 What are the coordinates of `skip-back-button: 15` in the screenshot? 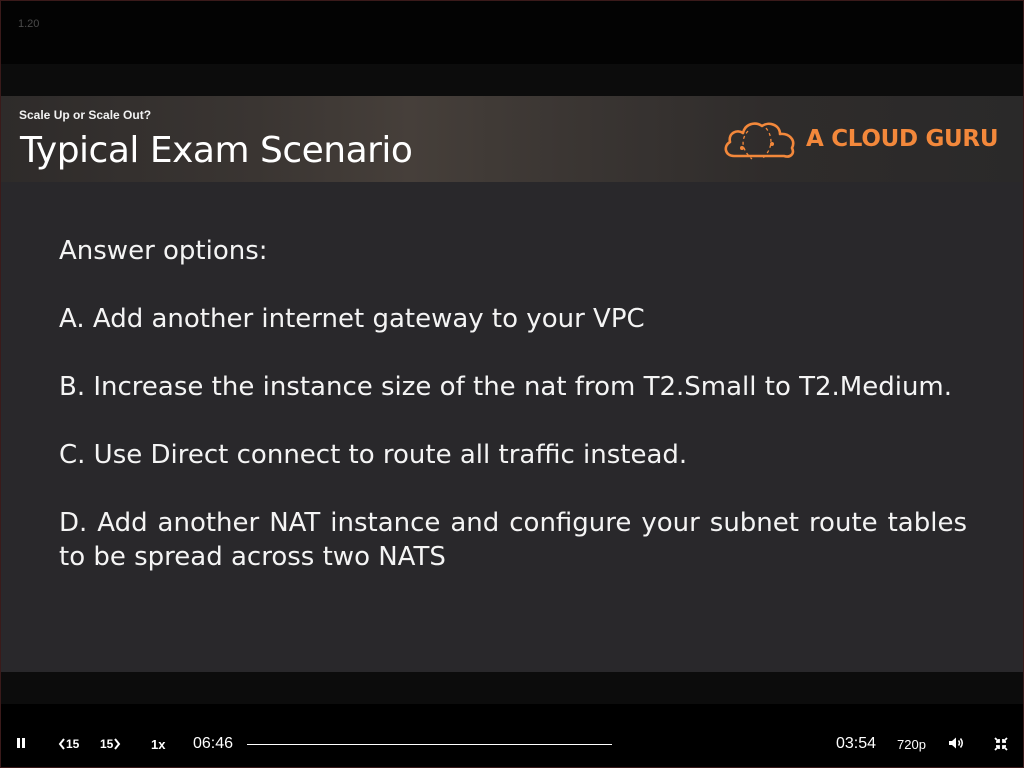 It's located at (68, 744).